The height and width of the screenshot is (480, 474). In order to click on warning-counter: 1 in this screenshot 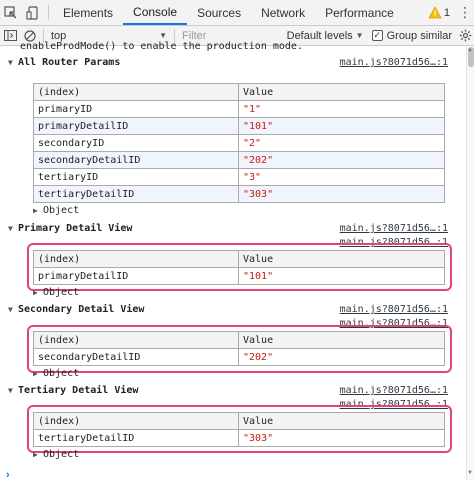, I will do `click(439, 12)`.